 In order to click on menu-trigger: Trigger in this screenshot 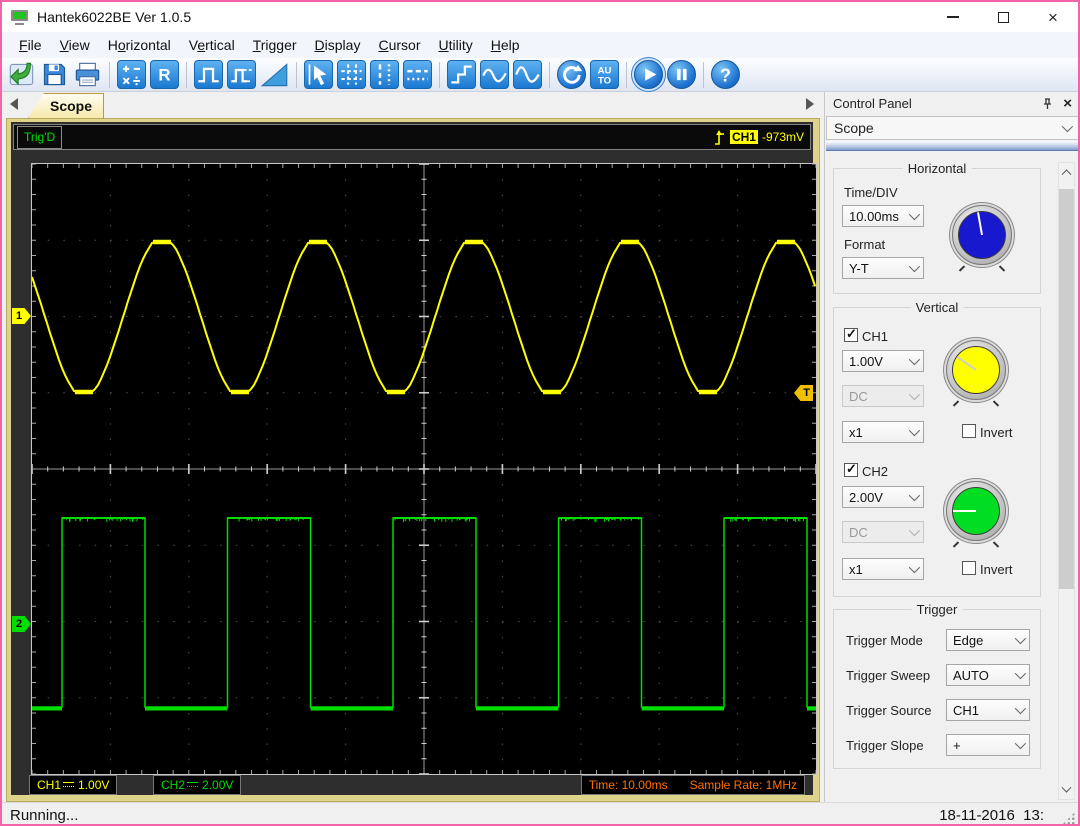, I will do `click(275, 45)`.